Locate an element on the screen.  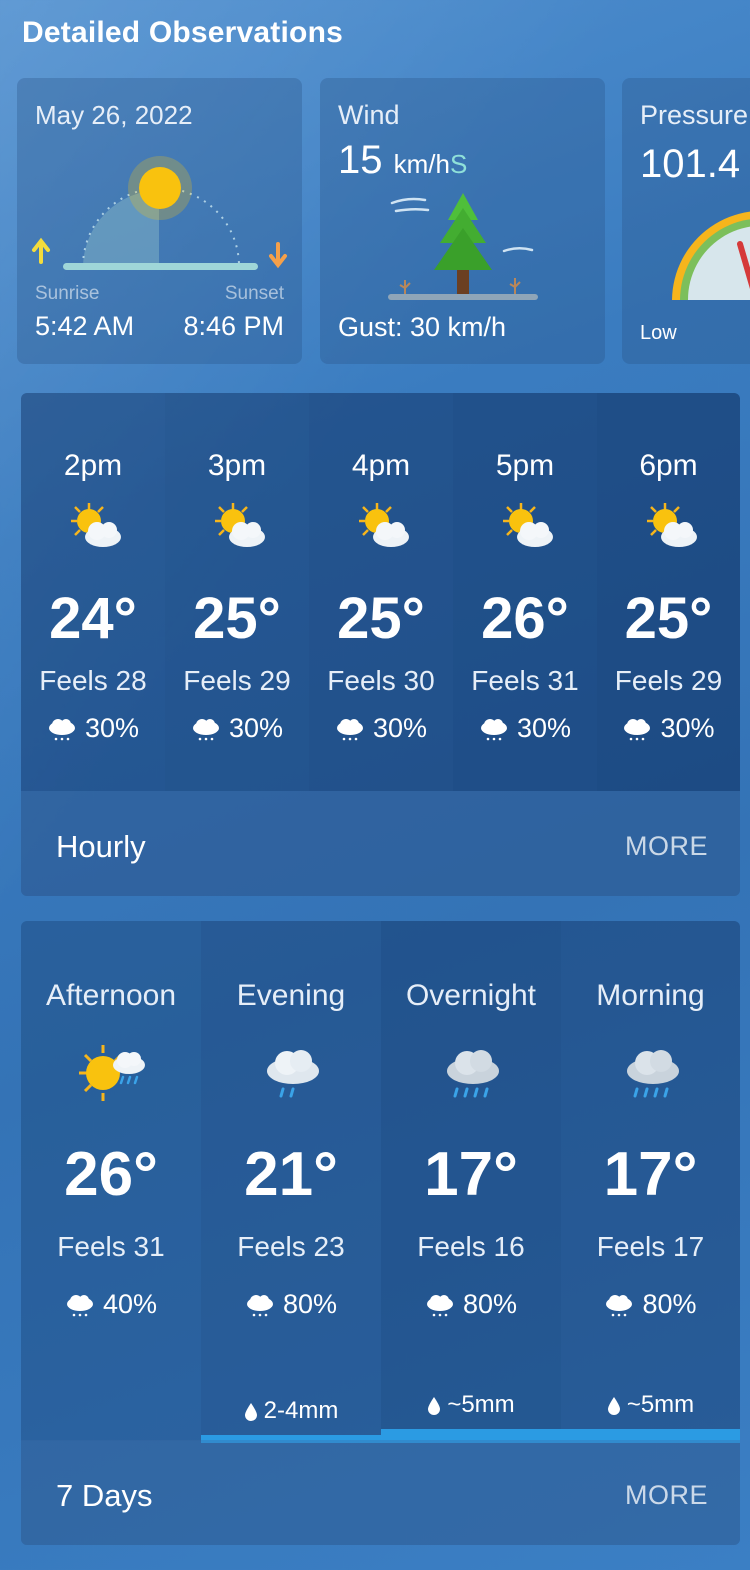
hour-feels-like: Feels 28 is located at coordinates (93, 680).